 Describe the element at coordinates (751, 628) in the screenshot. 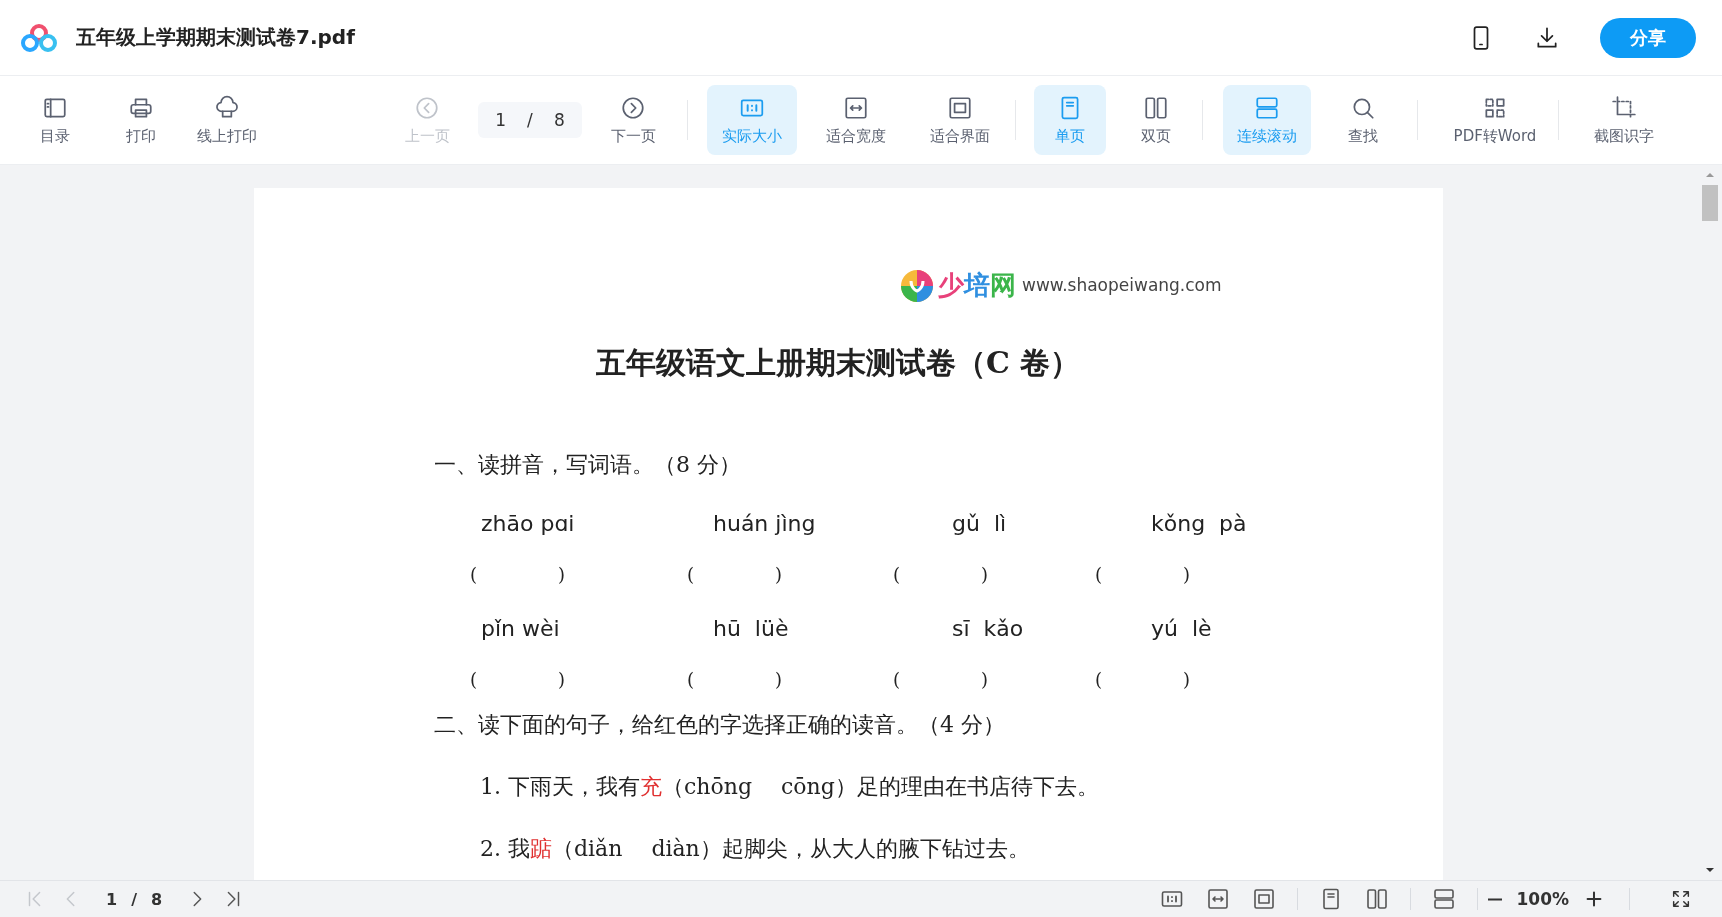

I see `pinyin-text: hū lüè` at that location.